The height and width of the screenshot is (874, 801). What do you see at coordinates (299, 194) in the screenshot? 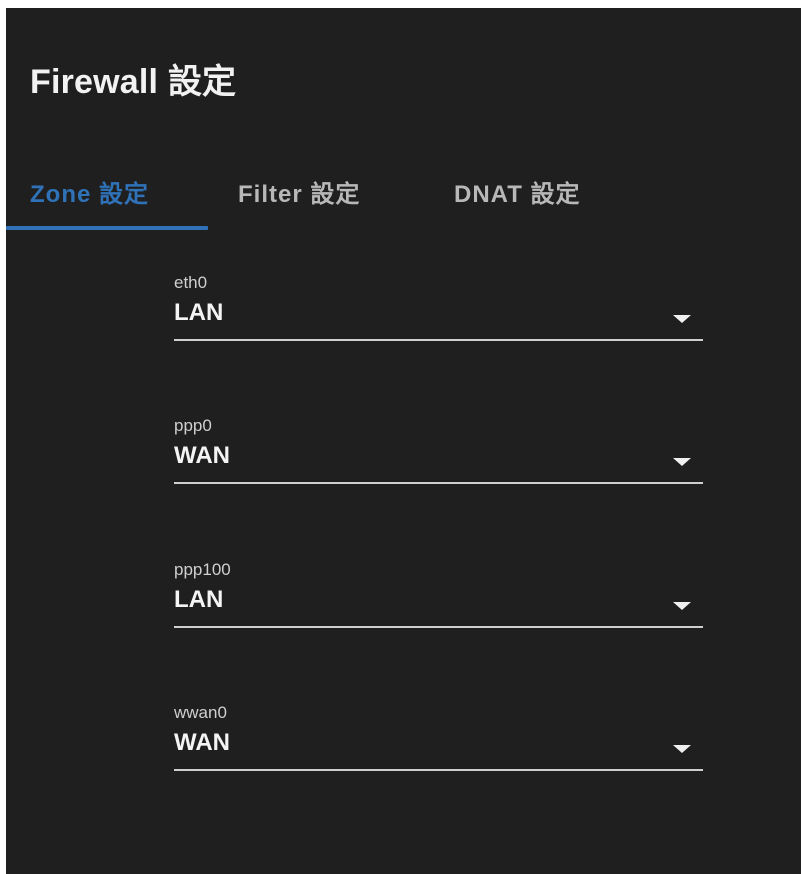
I see `tab-filter-label: Filter 設定` at bounding box center [299, 194].